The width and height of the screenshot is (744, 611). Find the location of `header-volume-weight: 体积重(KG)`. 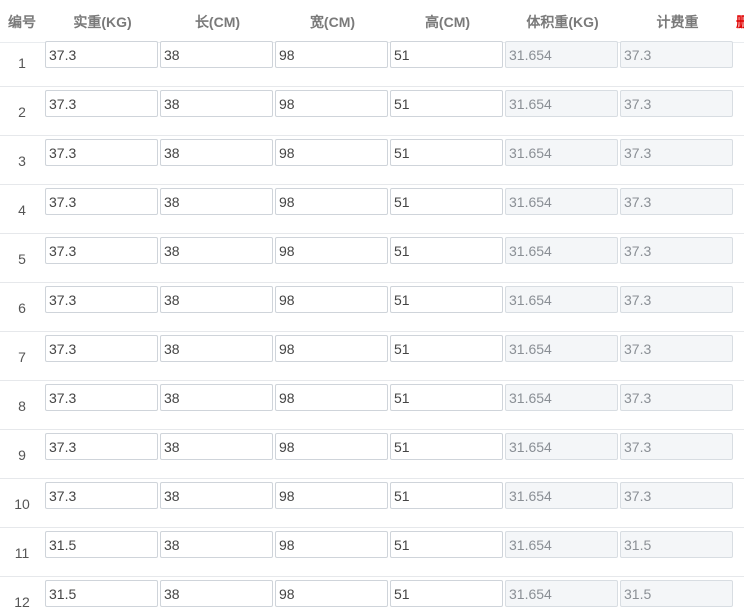

header-volume-weight: 体积重(KG) is located at coordinates (562, 22).